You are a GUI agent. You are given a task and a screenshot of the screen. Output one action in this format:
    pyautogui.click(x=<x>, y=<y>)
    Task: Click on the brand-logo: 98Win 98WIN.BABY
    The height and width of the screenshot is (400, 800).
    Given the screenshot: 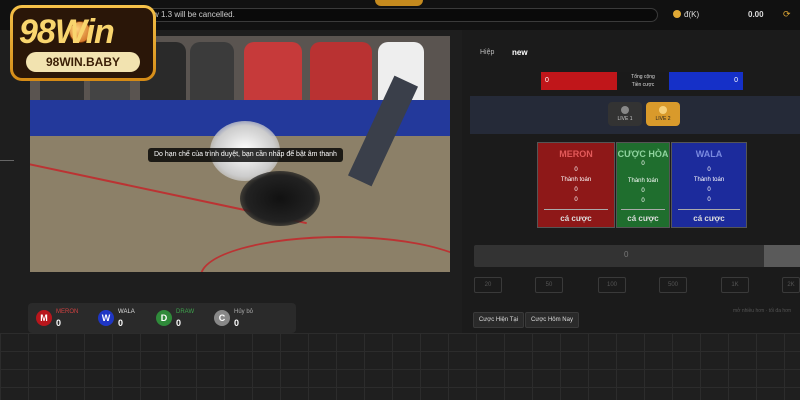 What is the action you would take?
    pyautogui.click(x=83, y=43)
    